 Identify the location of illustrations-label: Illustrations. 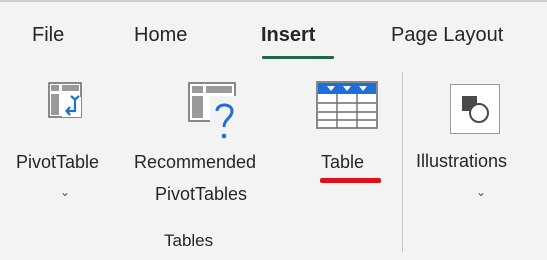
(462, 161).